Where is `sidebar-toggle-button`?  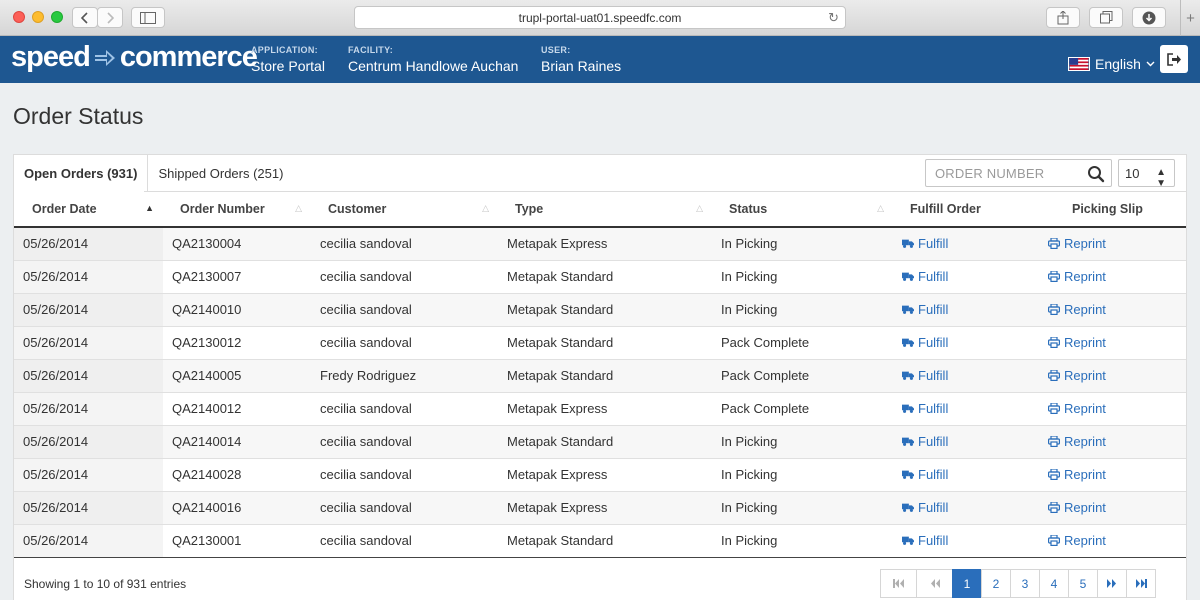 sidebar-toggle-button is located at coordinates (148, 17).